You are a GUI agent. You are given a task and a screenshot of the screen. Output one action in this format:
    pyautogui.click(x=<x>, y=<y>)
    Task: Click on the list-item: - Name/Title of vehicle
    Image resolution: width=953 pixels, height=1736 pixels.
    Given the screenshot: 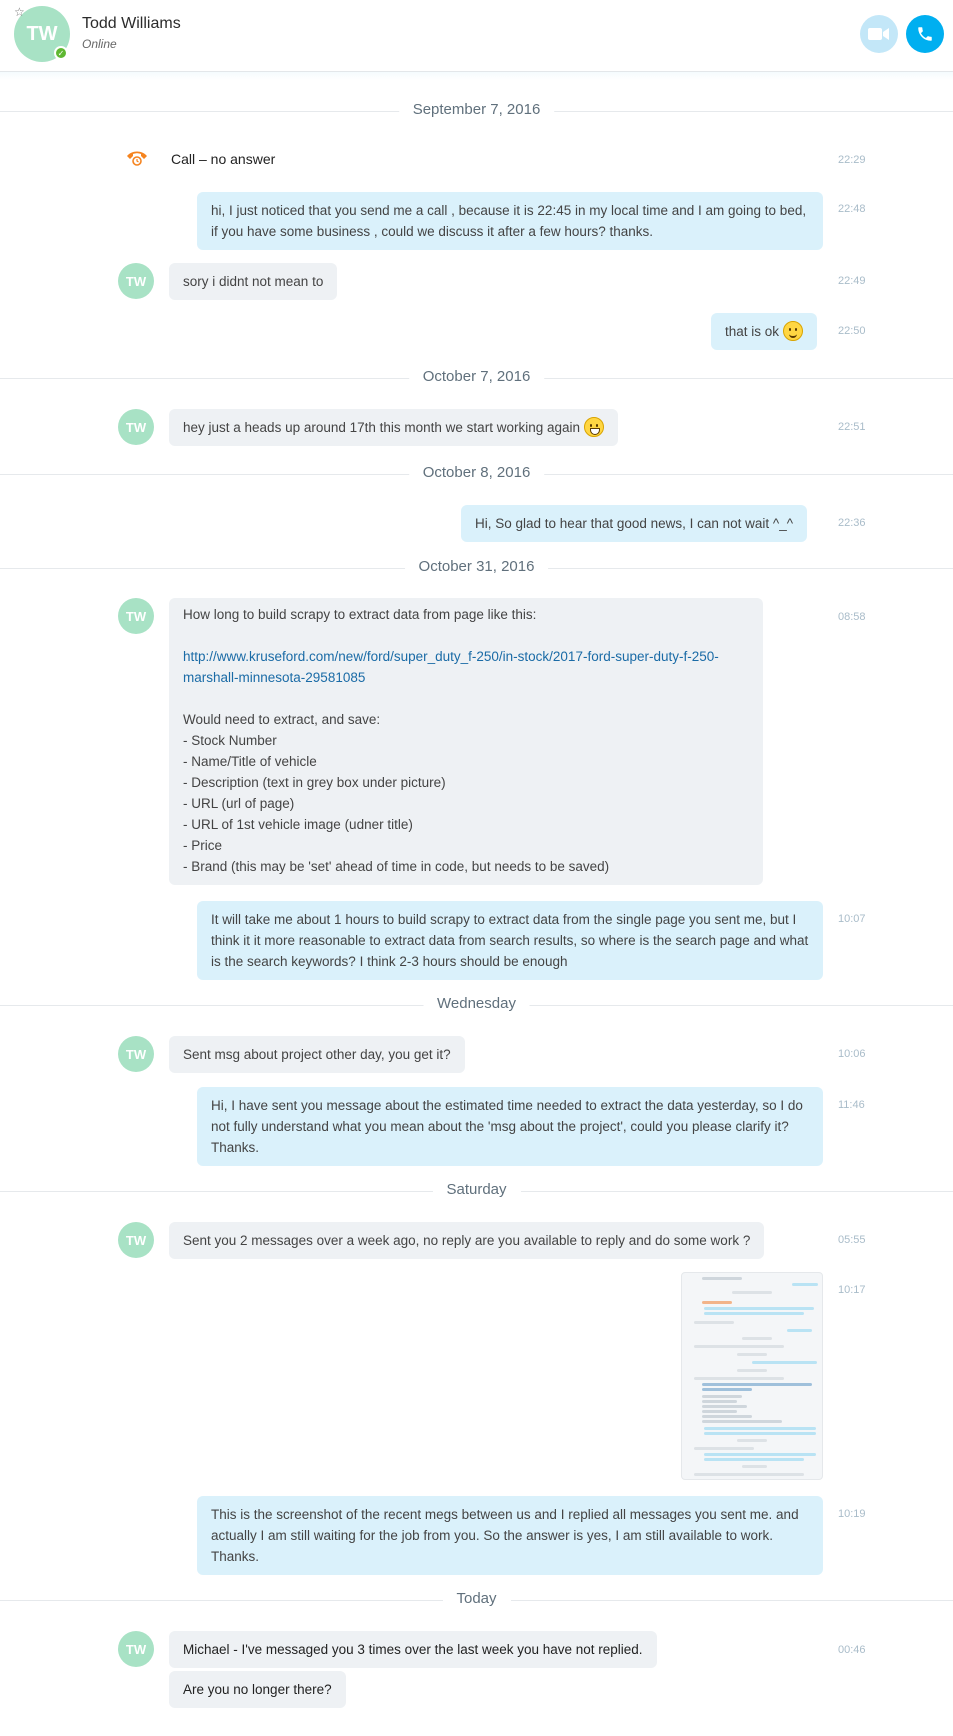 What is the action you would take?
    pyautogui.click(x=250, y=761)
    